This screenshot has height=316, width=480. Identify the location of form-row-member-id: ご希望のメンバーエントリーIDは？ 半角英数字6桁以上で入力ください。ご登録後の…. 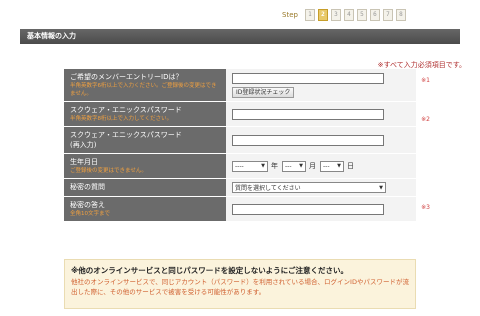
(247, 85).